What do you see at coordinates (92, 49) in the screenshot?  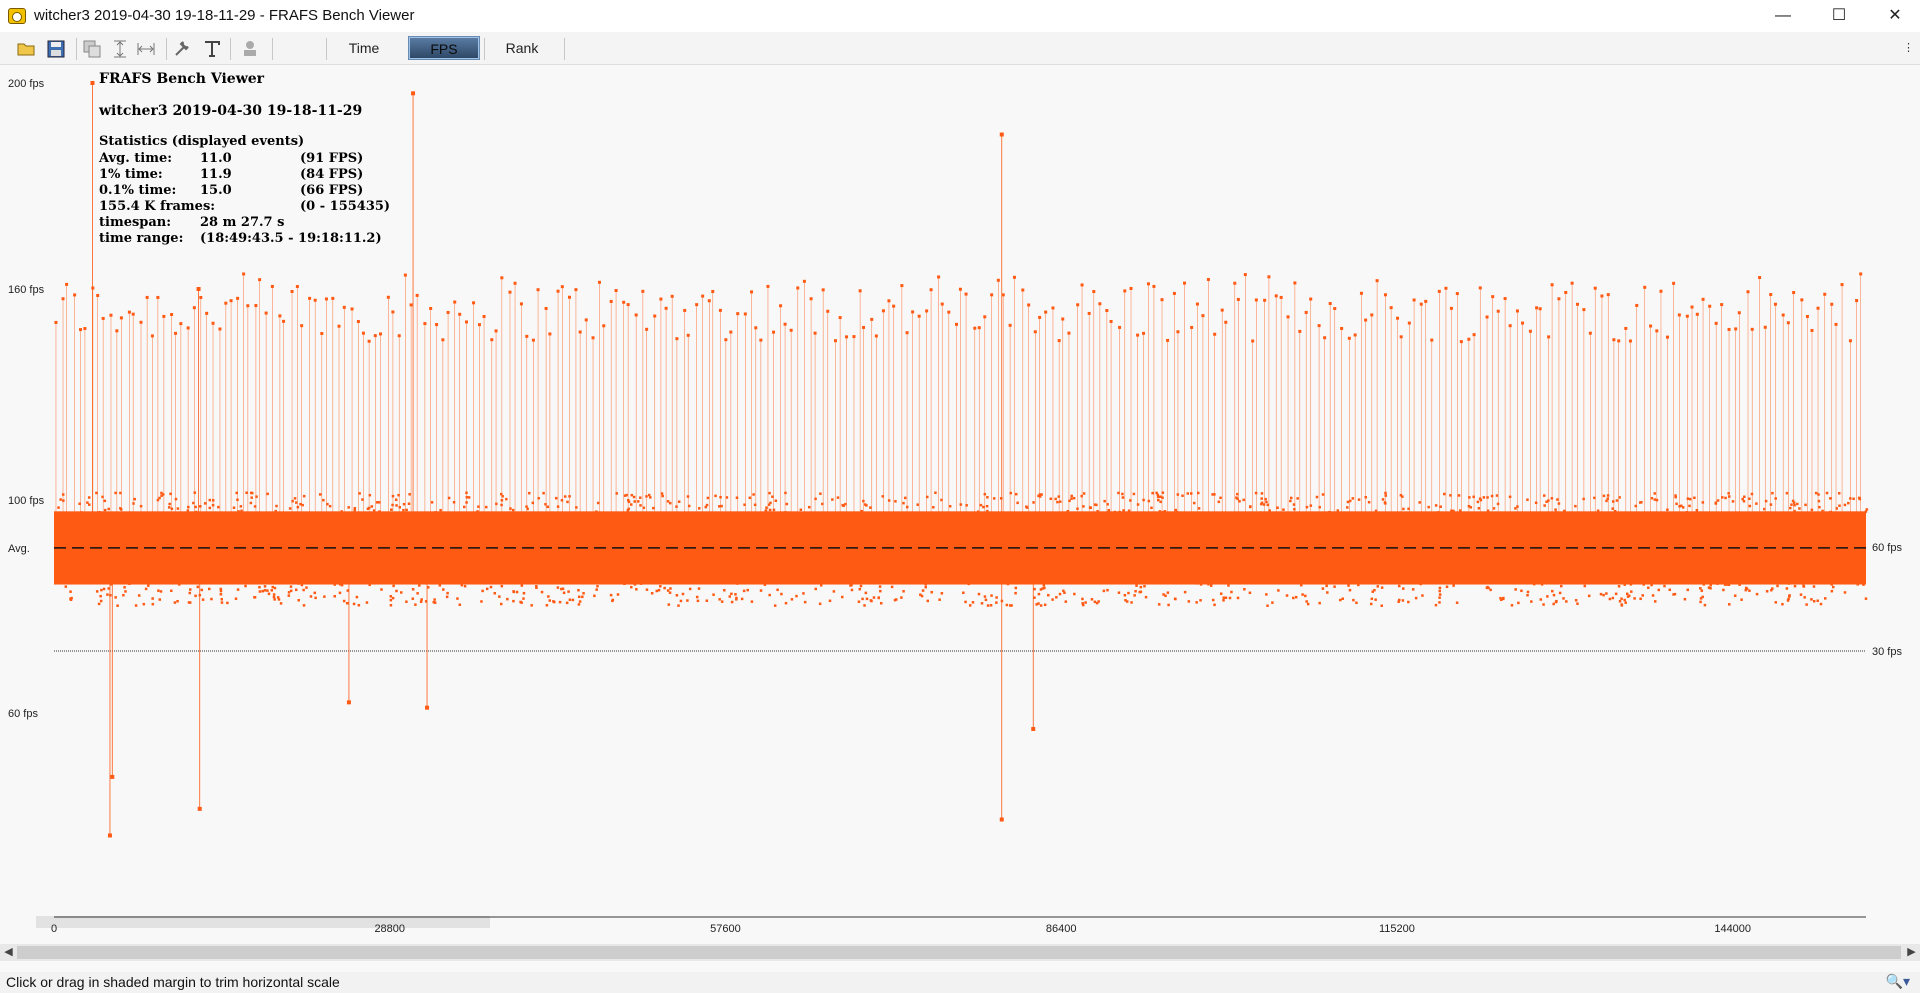 I see `copy-icon` at bounding box center [92, 49].